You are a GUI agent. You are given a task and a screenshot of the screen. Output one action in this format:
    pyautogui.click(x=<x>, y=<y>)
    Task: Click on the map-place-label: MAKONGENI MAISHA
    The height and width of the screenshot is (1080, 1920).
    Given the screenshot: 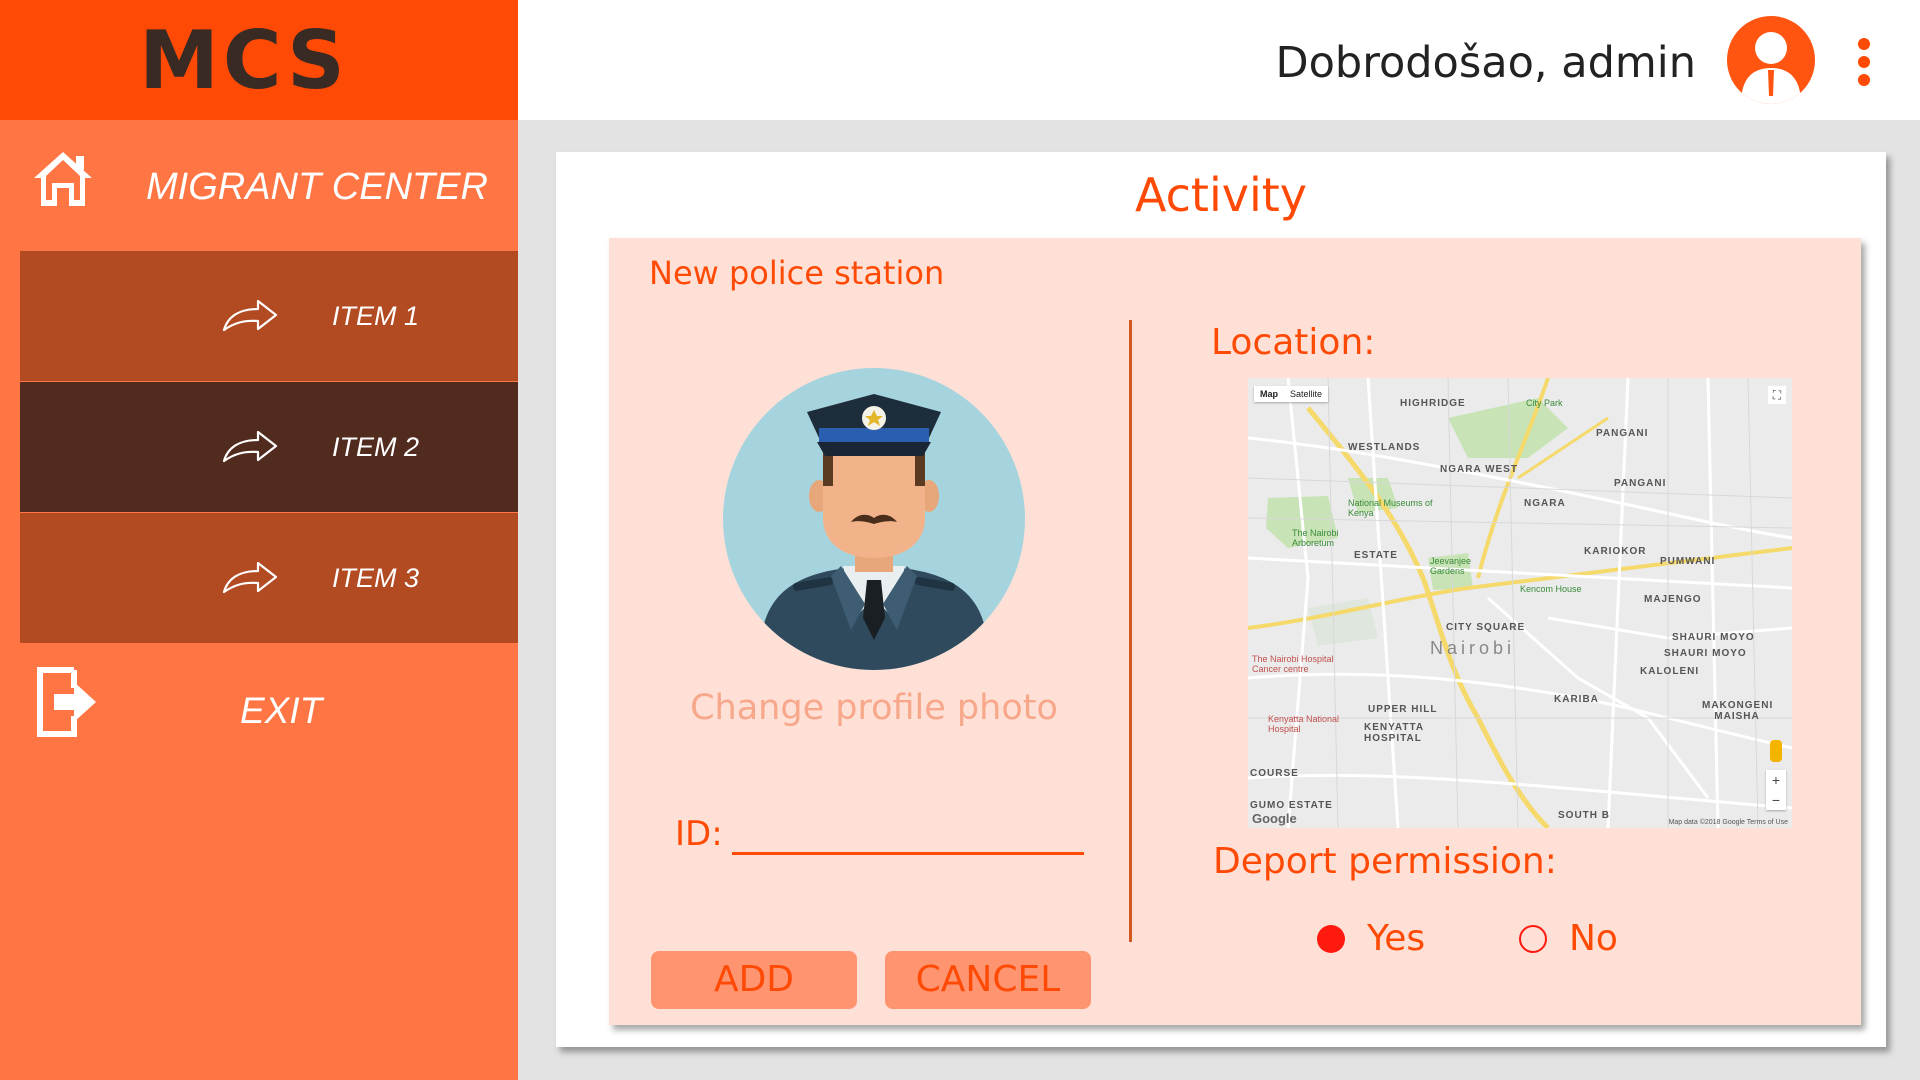 What is the action you would take?
    pyautogui.click(x=1738, y=711)
    